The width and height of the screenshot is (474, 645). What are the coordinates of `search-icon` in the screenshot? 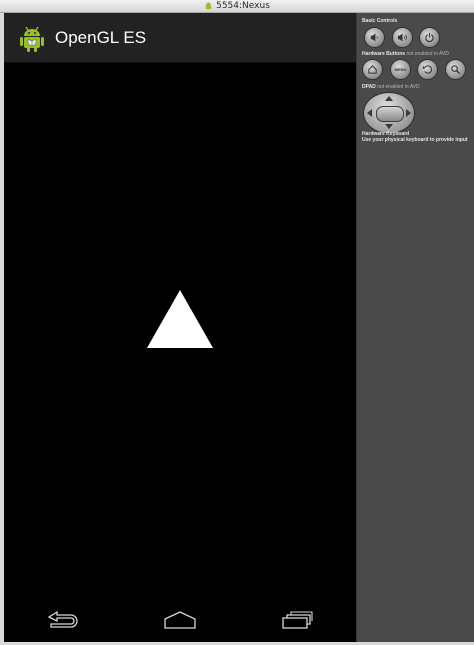 It's located at (456, 70).